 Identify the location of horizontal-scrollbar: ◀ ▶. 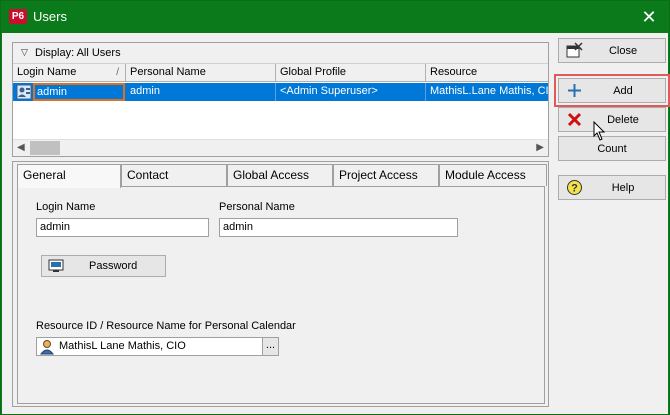
(280, 147).